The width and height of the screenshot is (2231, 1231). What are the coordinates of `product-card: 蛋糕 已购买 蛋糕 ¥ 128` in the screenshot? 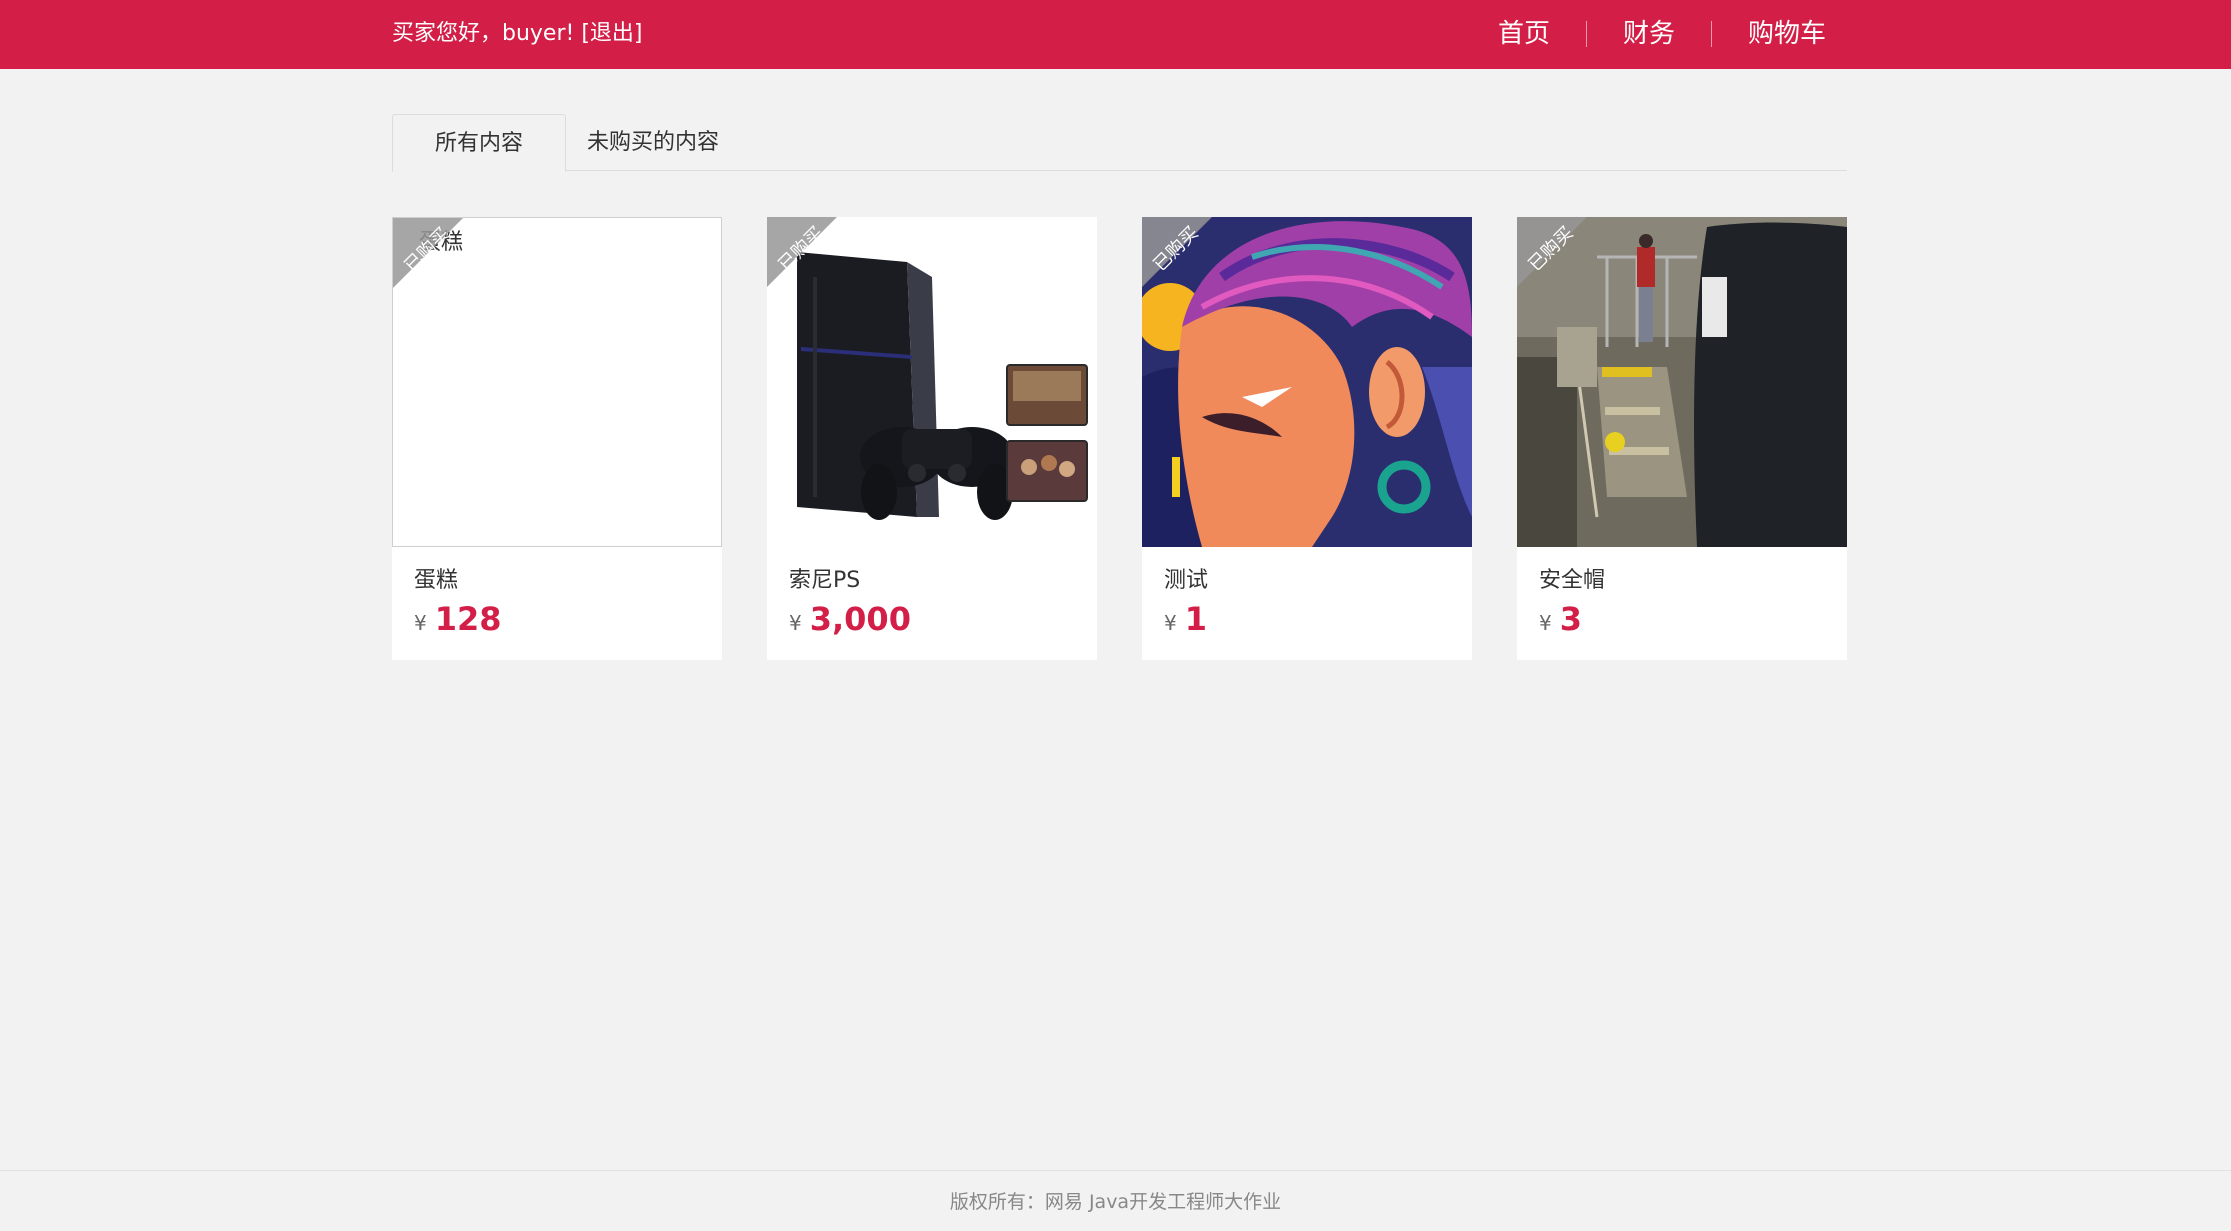 It's located at (557, 438).